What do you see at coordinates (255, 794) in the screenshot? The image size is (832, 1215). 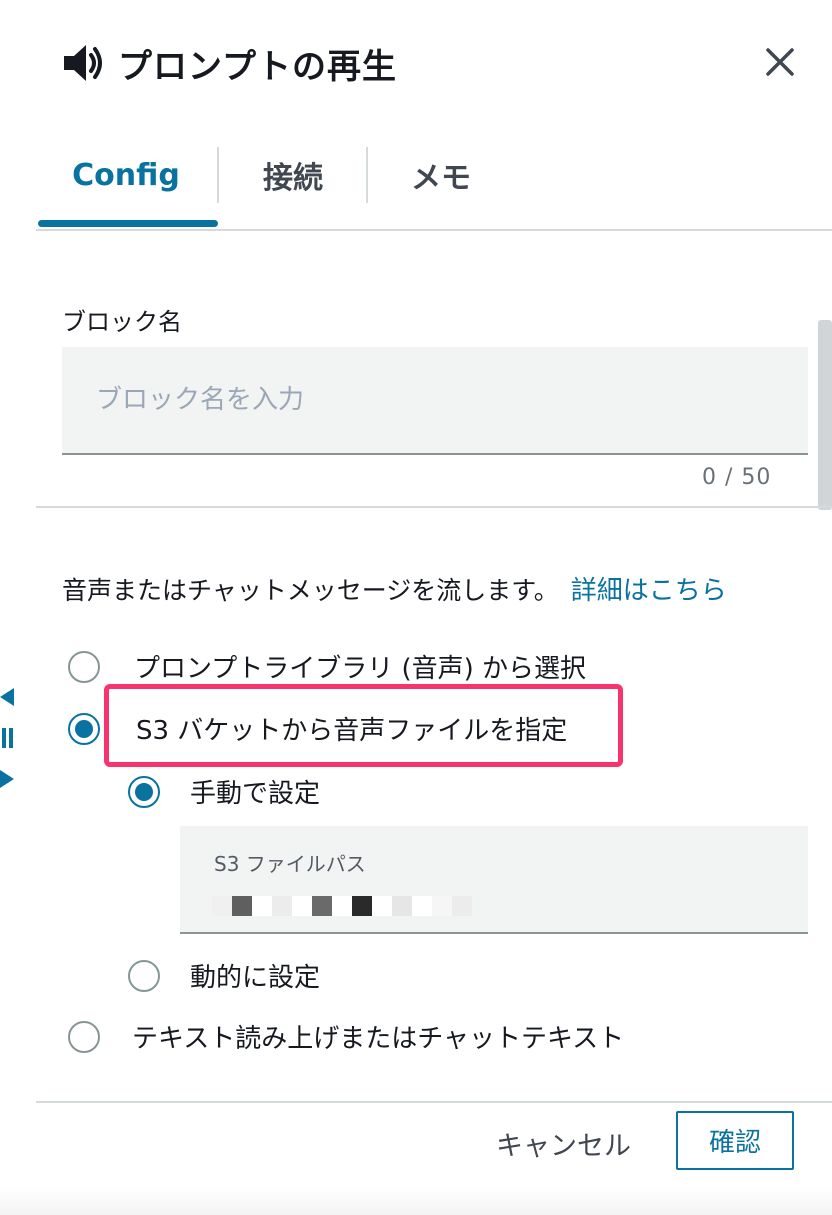 I see `option-label: 手動で設定` at bounding box center [255, 794].